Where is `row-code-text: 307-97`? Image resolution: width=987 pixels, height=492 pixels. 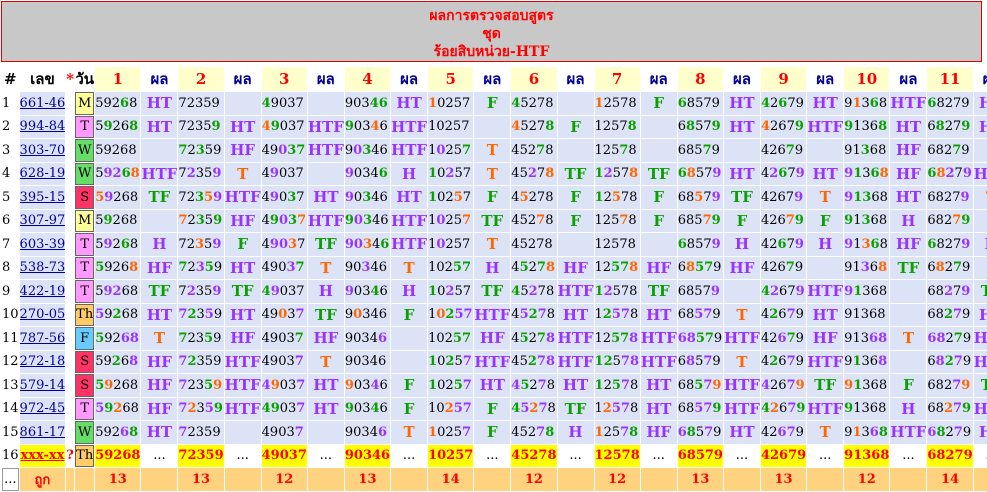 row-code-text: 307-97 is located at coordinates (43, 220).